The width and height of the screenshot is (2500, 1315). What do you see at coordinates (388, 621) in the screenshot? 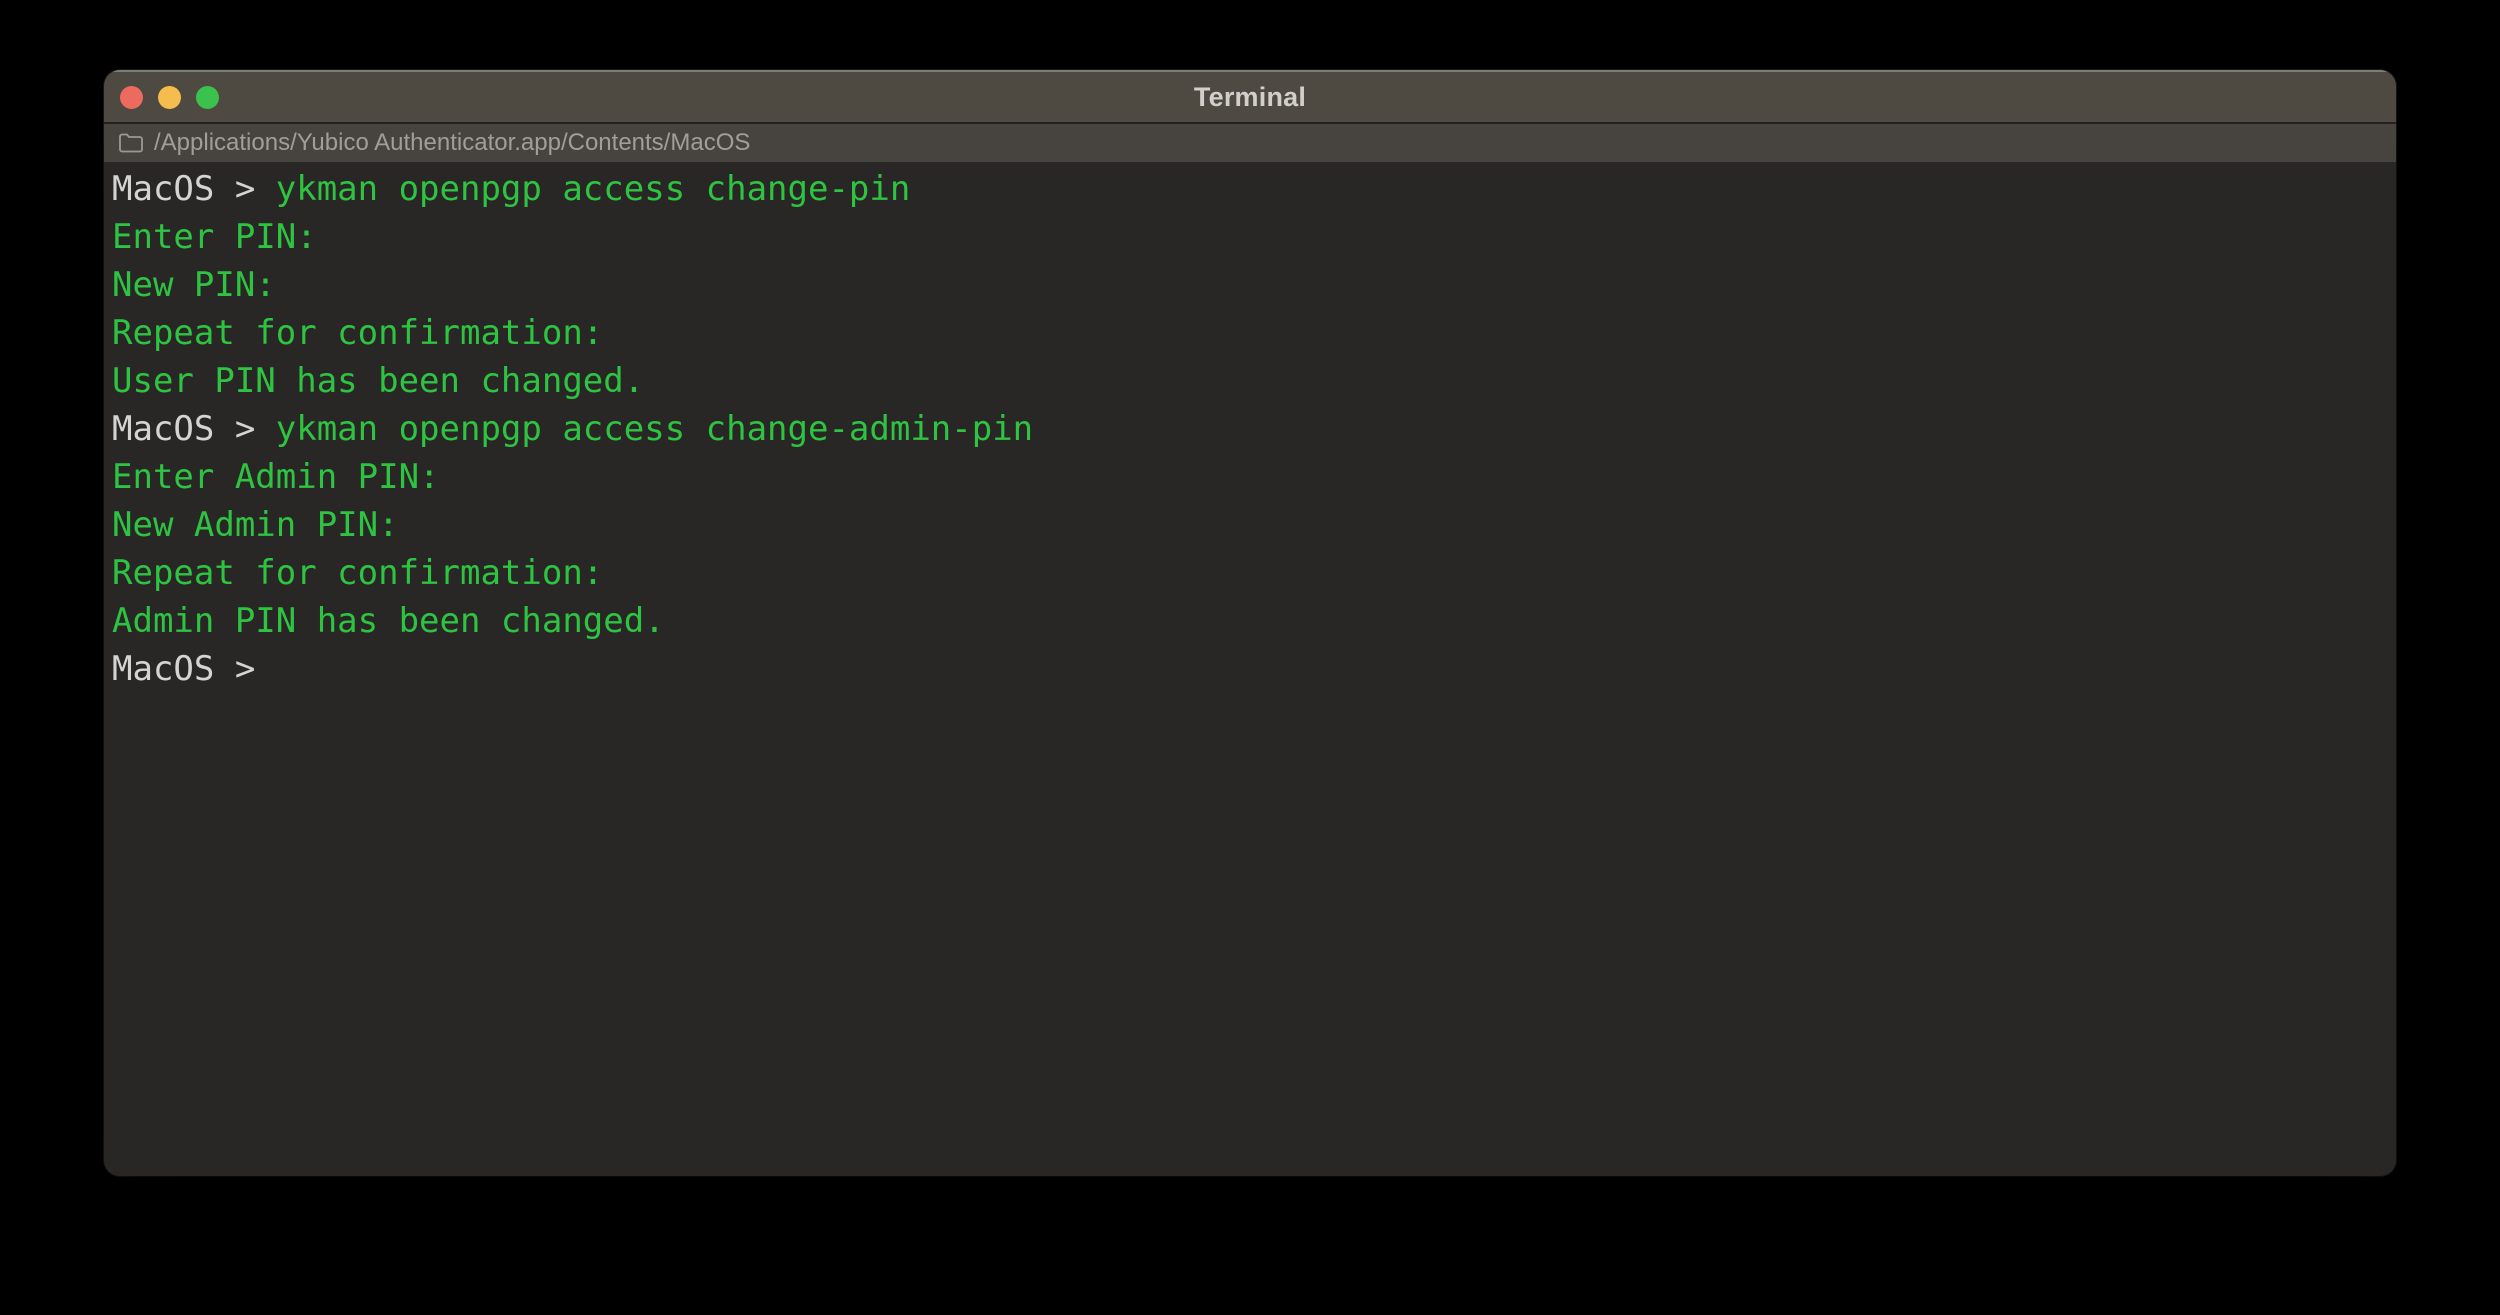
I see `output-text: Admin PIN has been changed.` at bounding box center [388, 621].